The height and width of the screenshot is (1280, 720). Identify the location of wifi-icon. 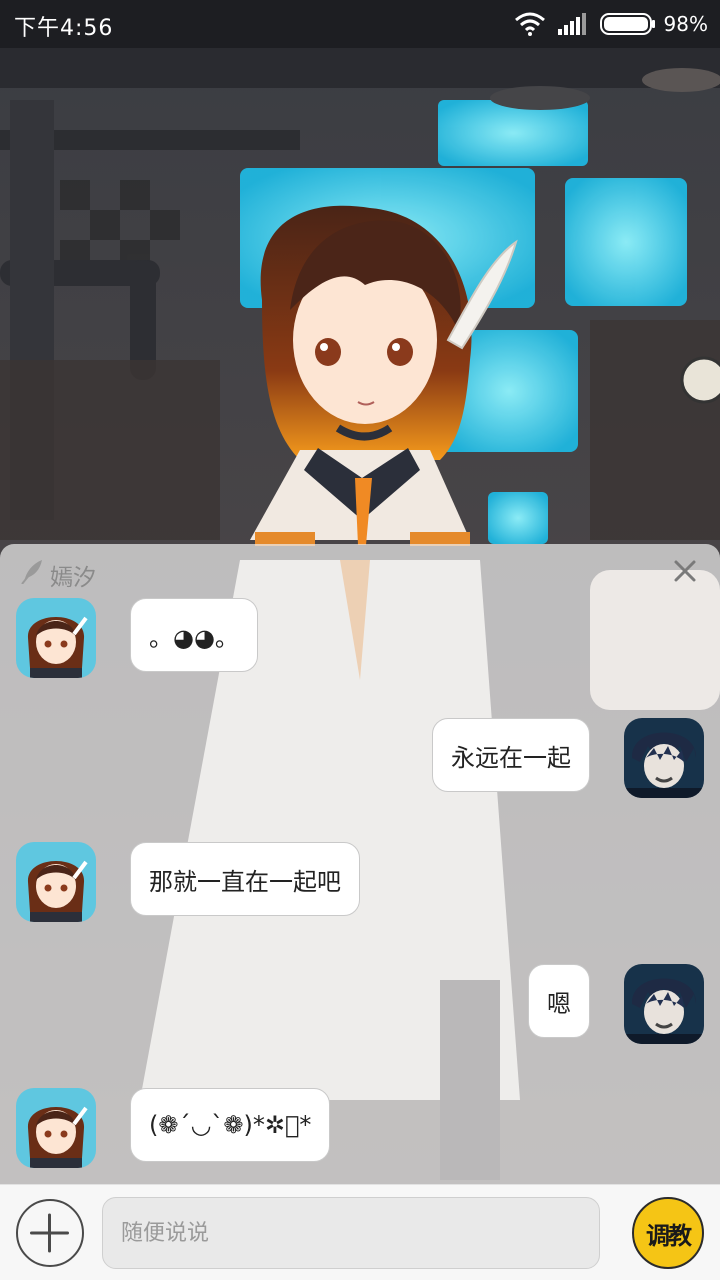
(530, 24).